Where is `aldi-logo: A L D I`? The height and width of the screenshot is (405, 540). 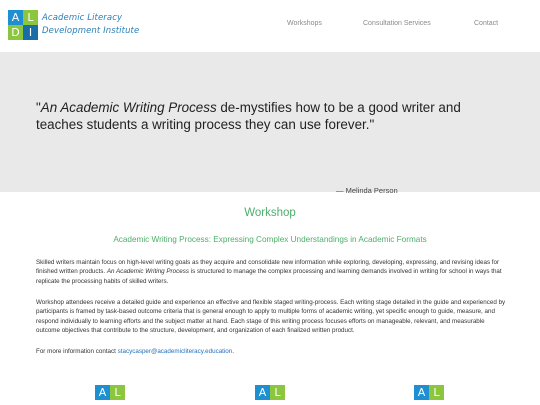 aldi-logo: A L D I is located at coordinates (23, 25).